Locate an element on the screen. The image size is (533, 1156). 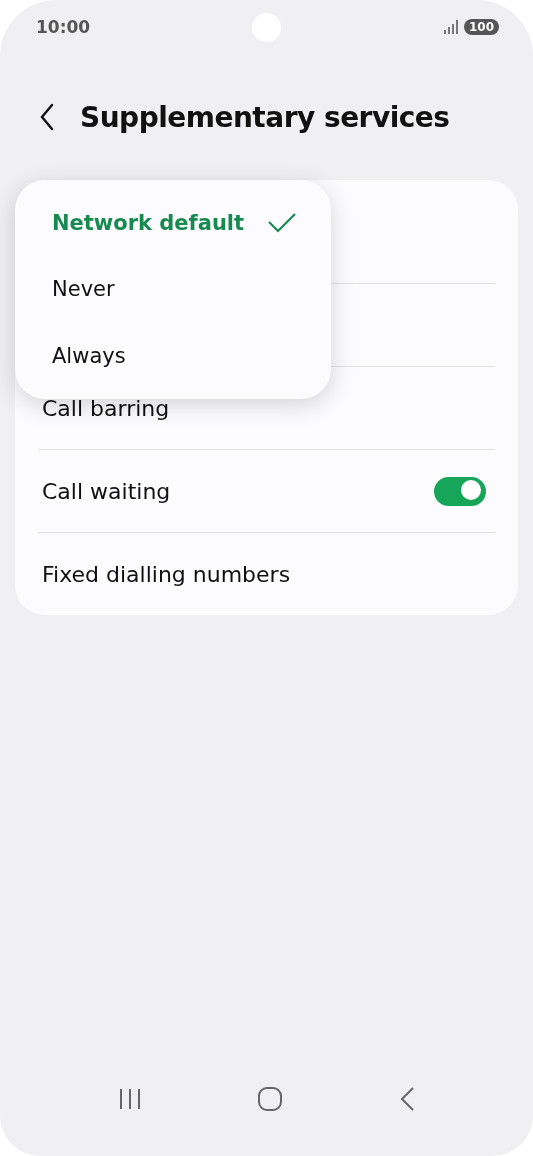
settings-row: Fixed dialling numbers is located at coordinates (266, 573).